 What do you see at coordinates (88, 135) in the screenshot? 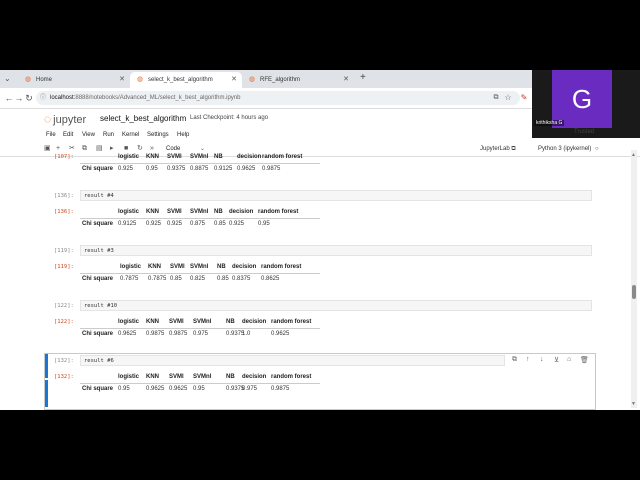
I see `menu-view: View` at bounding box center [88, 135].